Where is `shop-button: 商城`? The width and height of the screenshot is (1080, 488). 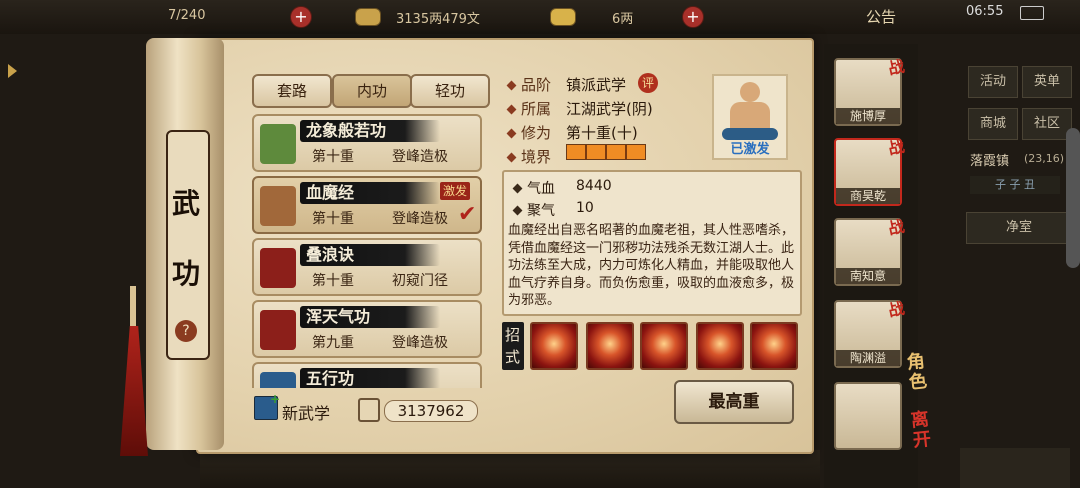 shop-button: 商城 is located at coordinates (993, 124).